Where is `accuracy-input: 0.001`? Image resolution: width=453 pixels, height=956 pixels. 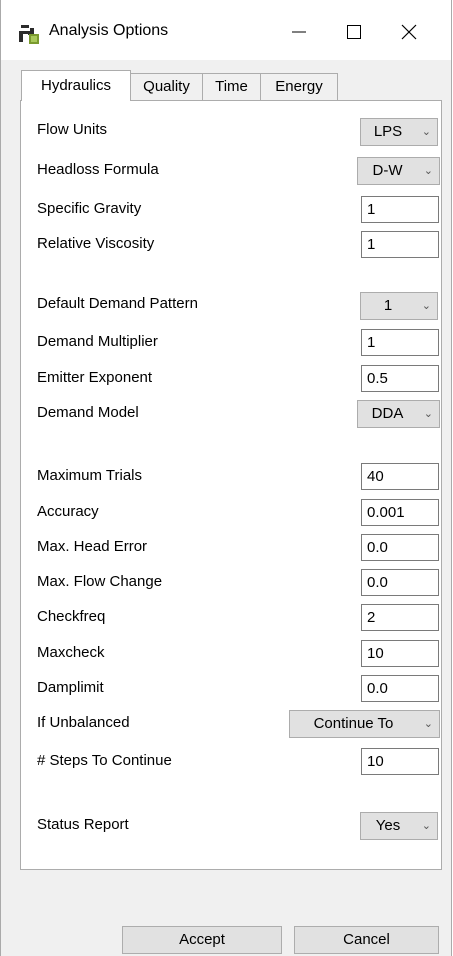 accuracy-input: 0.001 is located at coordinates (400, 512).